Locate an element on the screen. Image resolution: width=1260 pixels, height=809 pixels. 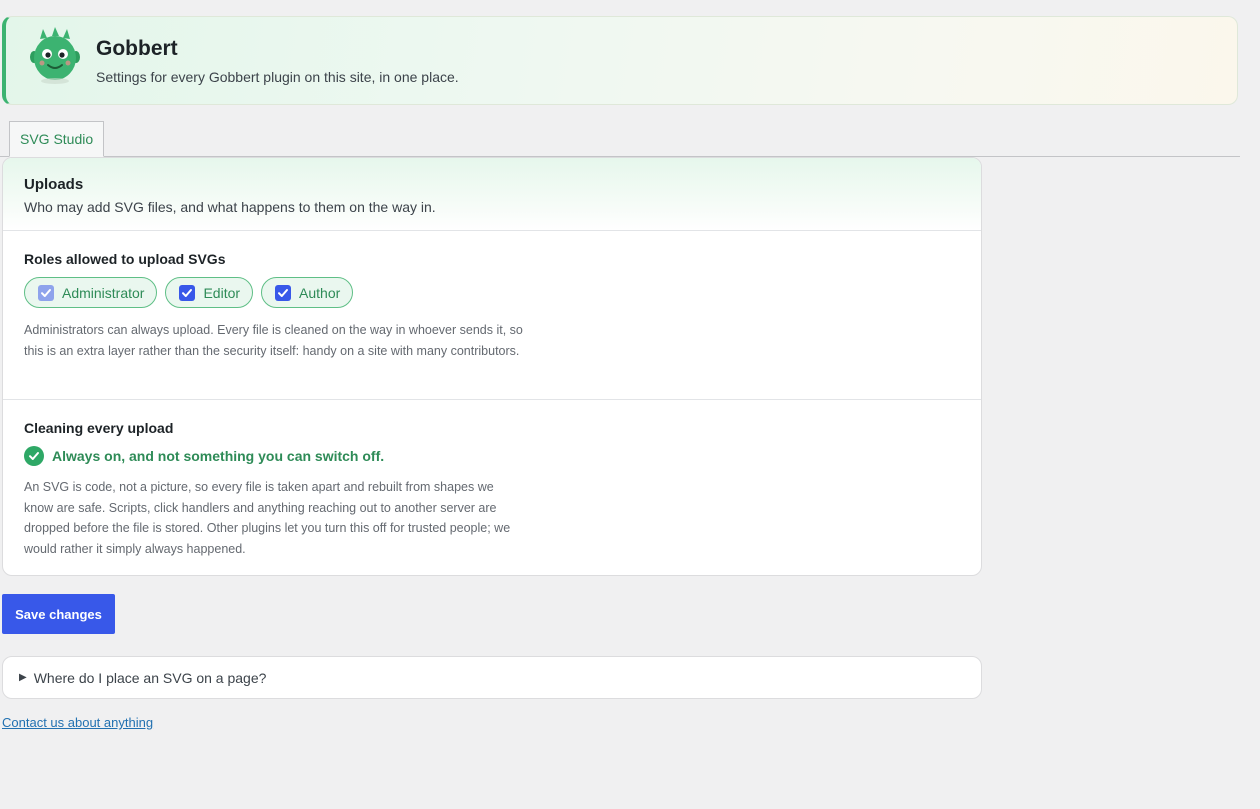
triangle-right-icon: ▶ is located at coordinates (23, 677).